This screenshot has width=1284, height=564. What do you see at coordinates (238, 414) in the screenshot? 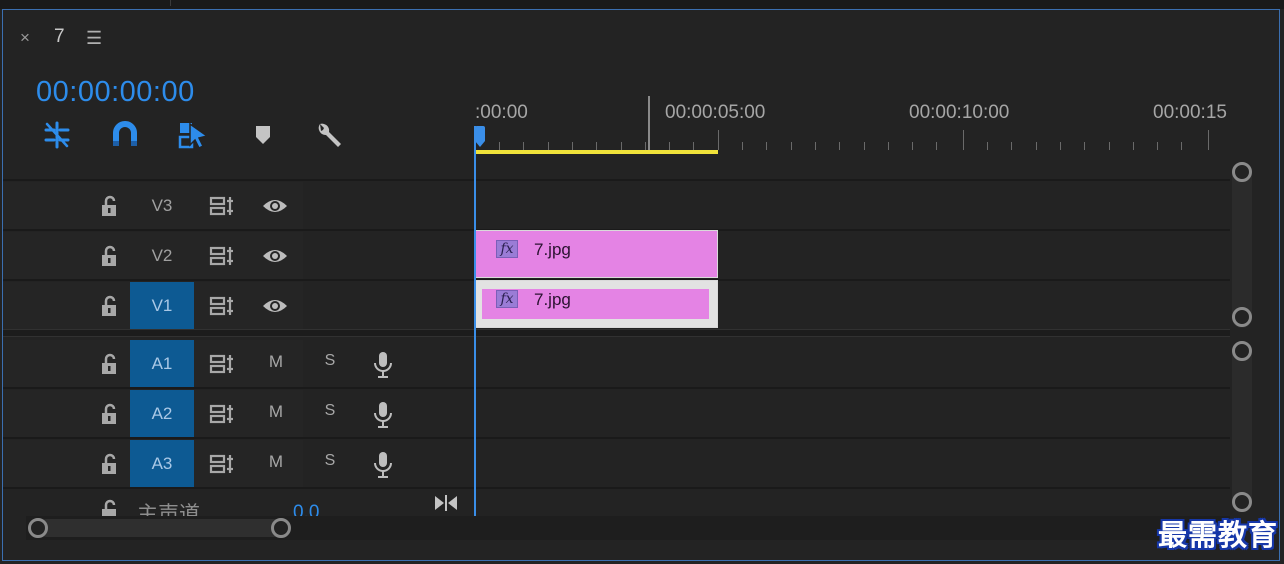
I see `track-header-a2: A2 M S` at bounding box center [238, 414].